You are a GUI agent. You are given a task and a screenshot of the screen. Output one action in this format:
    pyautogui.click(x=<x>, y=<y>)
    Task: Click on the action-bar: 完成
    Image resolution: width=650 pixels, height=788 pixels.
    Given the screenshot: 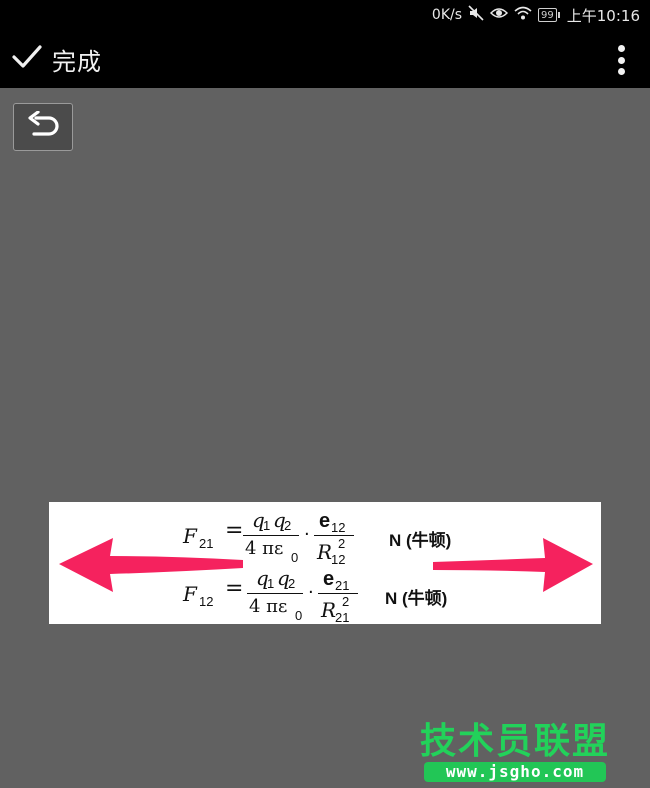 What is the action you would take?
    pyautogui.click(x=325, y=59)
    